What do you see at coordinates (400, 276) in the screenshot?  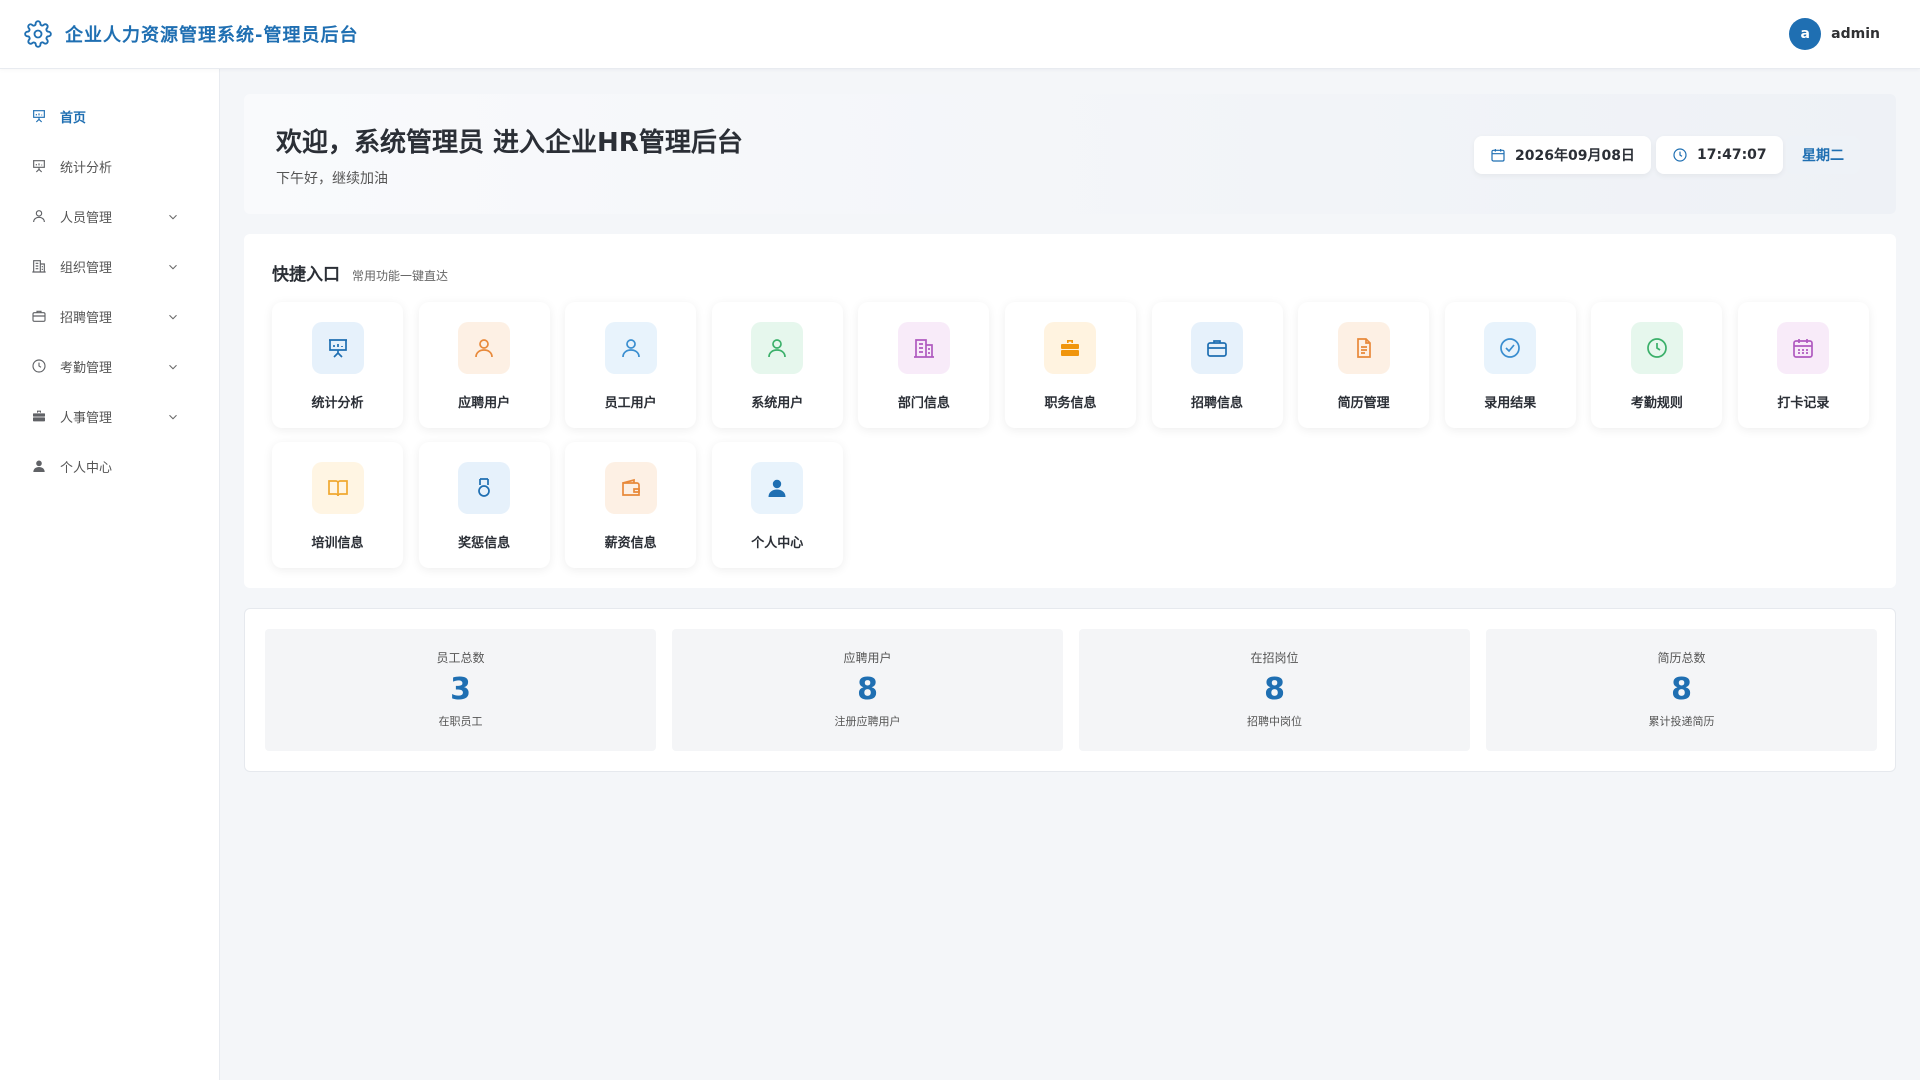 I see `quick-access-subtitle: 常用功能一键直达` at bounding box center [400, 276].